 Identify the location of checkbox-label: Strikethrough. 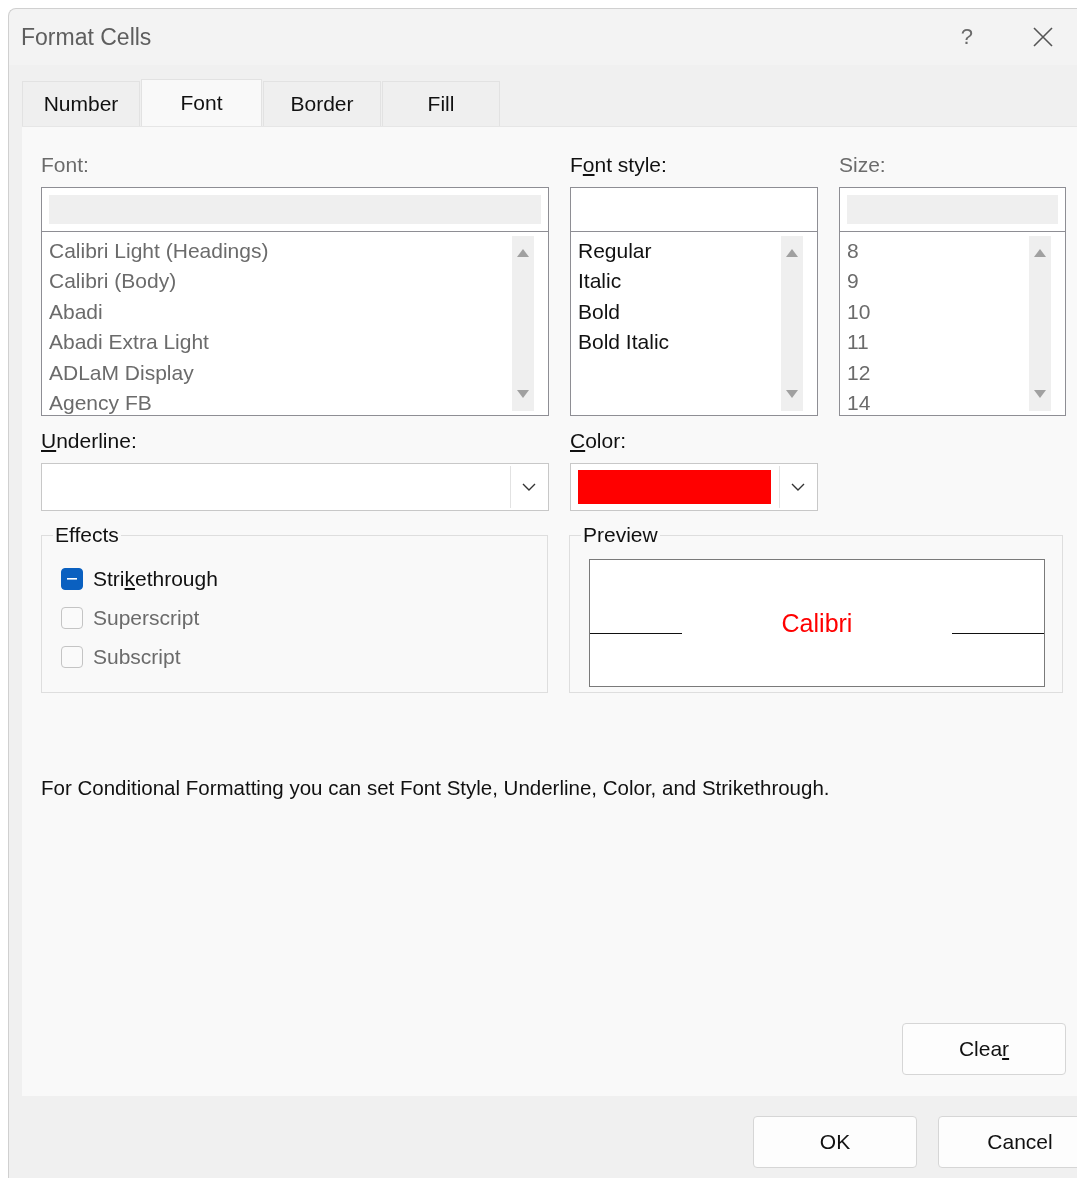
(155, 579).